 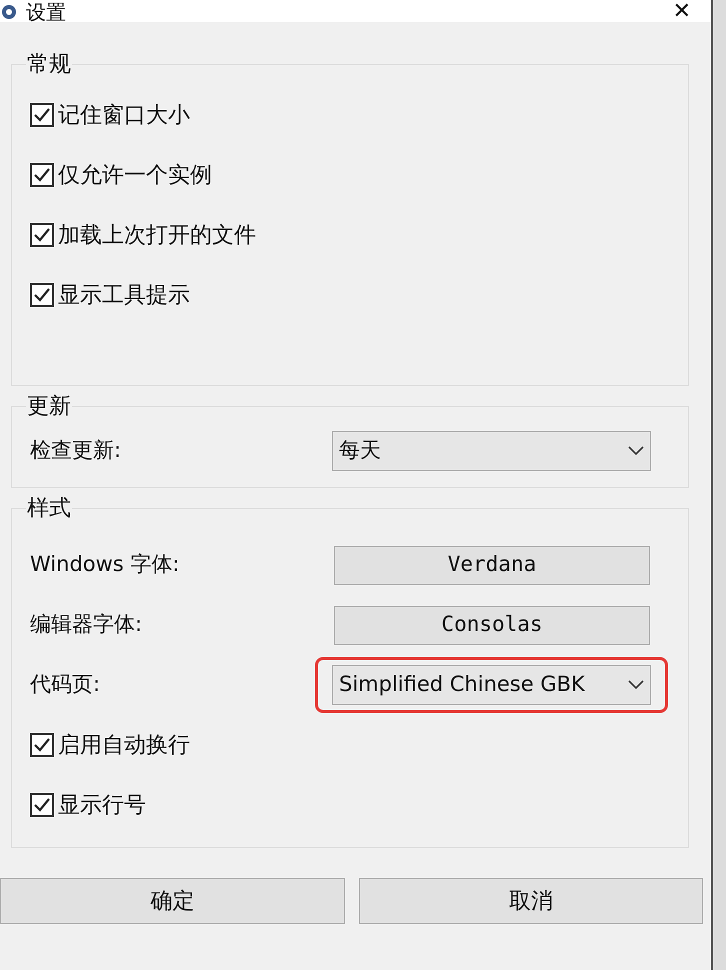 What do you see at coordinates (102, 806) in the screenshot?
I see `checkbox-label: 显示行号` at bounding box center [102, 806].